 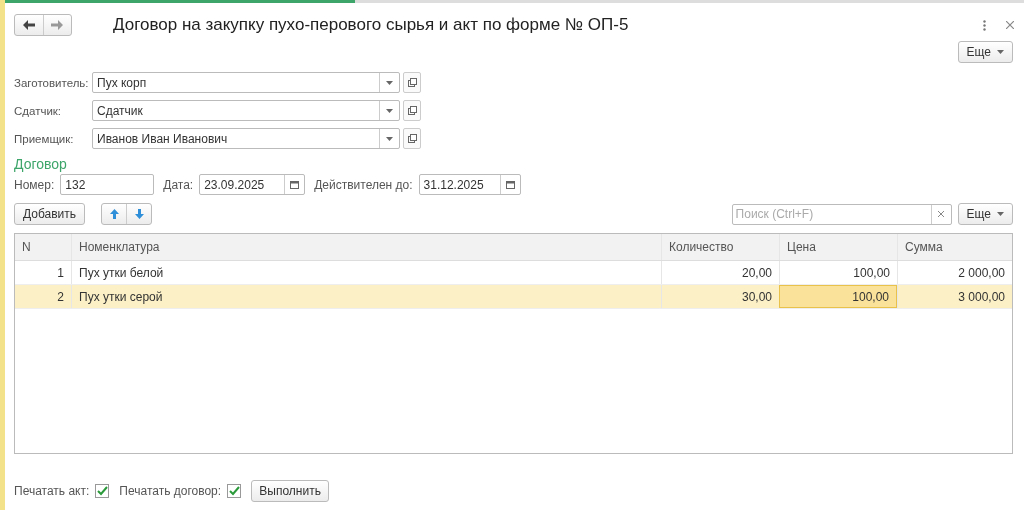 What do you see at coordinates (1010, 25) in the screenshot?
I see `close-icon` at bounding box center [1010, 25].